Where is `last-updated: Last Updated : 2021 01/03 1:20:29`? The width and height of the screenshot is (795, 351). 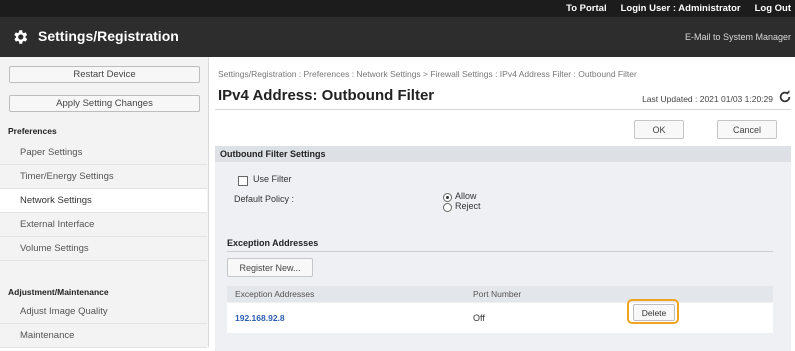 last-updated: Last Updated : 2021 01/03 1:20:29 is located at coordinates (707, 99).